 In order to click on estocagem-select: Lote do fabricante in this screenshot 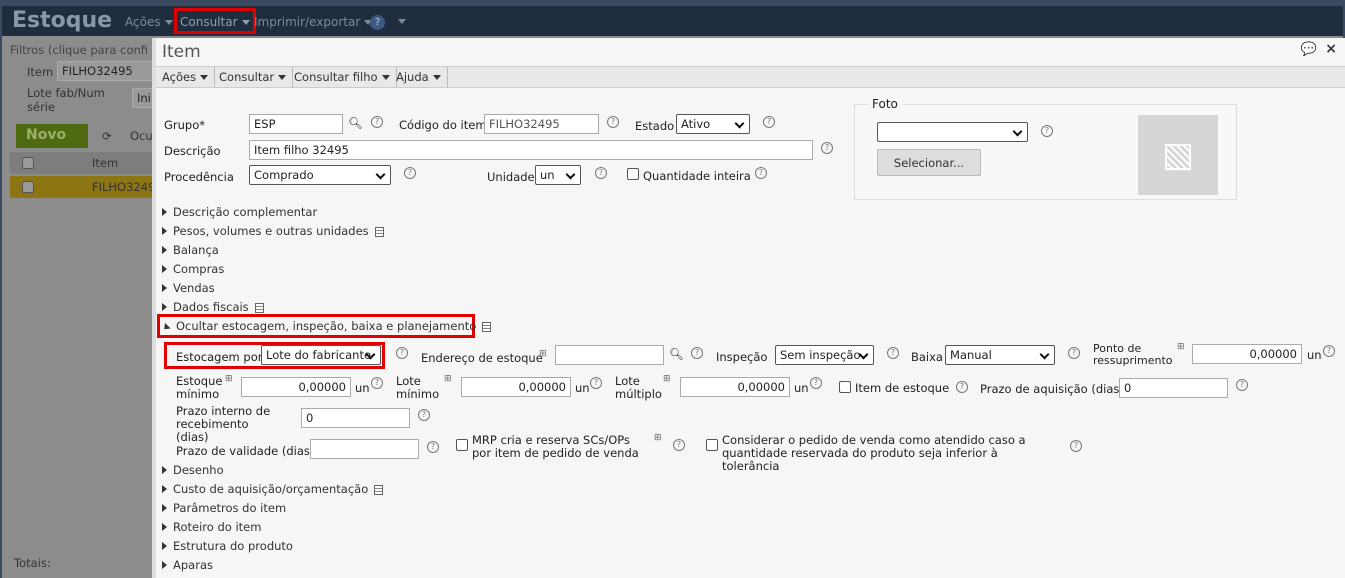, I will do `click(321, 355)`.